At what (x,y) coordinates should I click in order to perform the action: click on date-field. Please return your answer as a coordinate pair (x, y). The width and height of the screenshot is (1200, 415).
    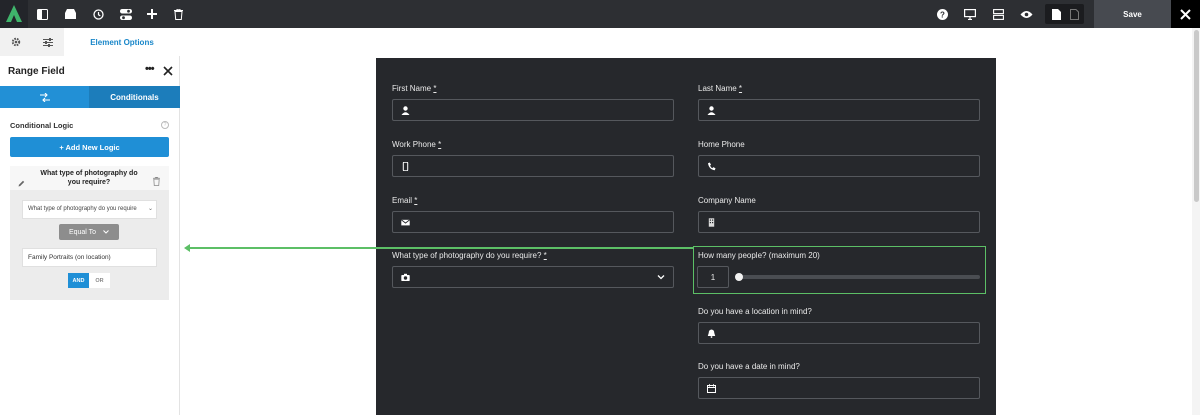
    Looking at the image, I should click on (839, 388).